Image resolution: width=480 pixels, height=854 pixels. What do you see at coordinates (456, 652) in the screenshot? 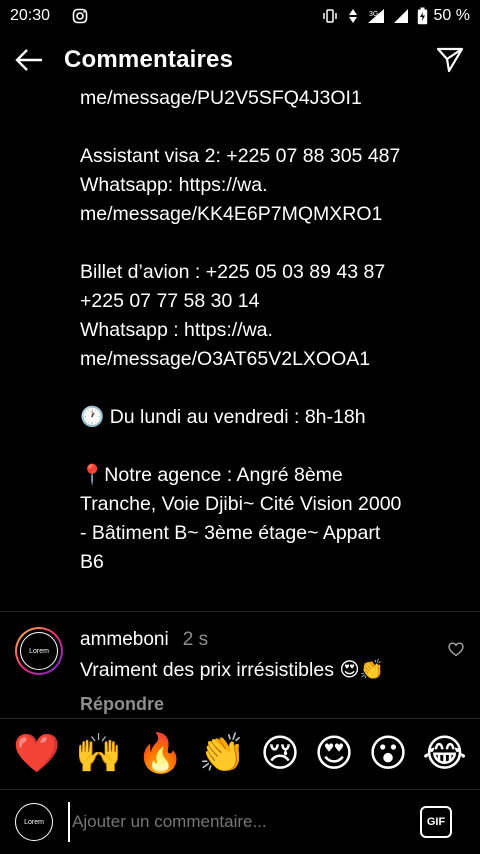
I see `like-heart-icon` at bounding box center [456, 652].